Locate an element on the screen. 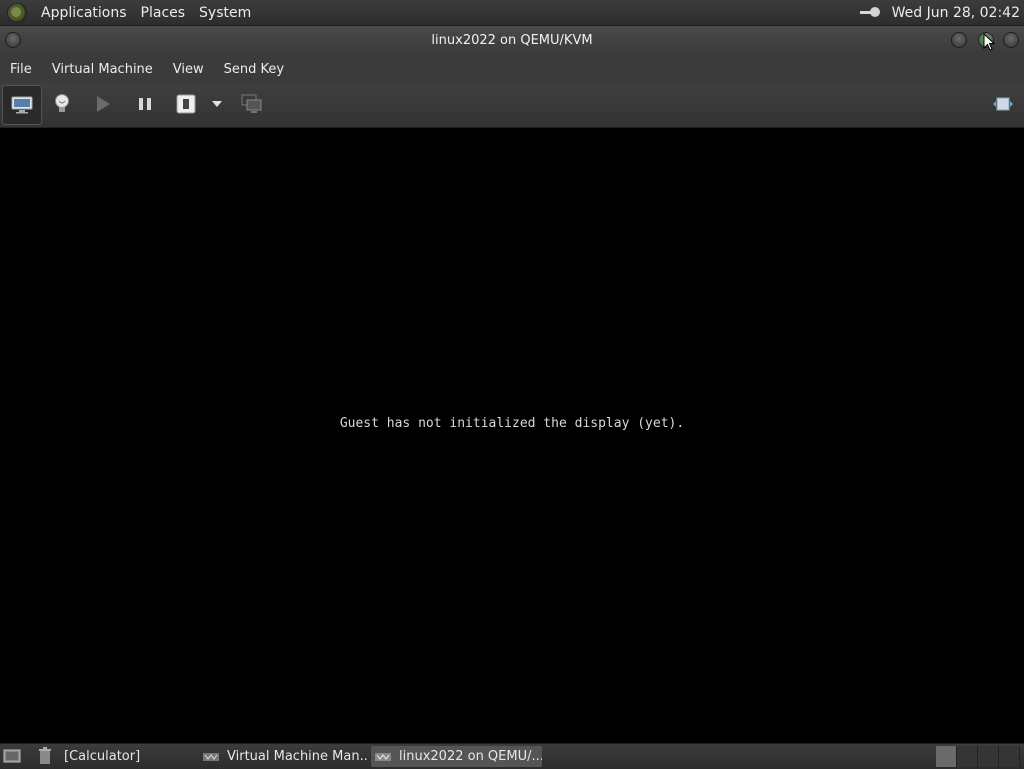  shutdown-icon is located at coordinates (186, 104).